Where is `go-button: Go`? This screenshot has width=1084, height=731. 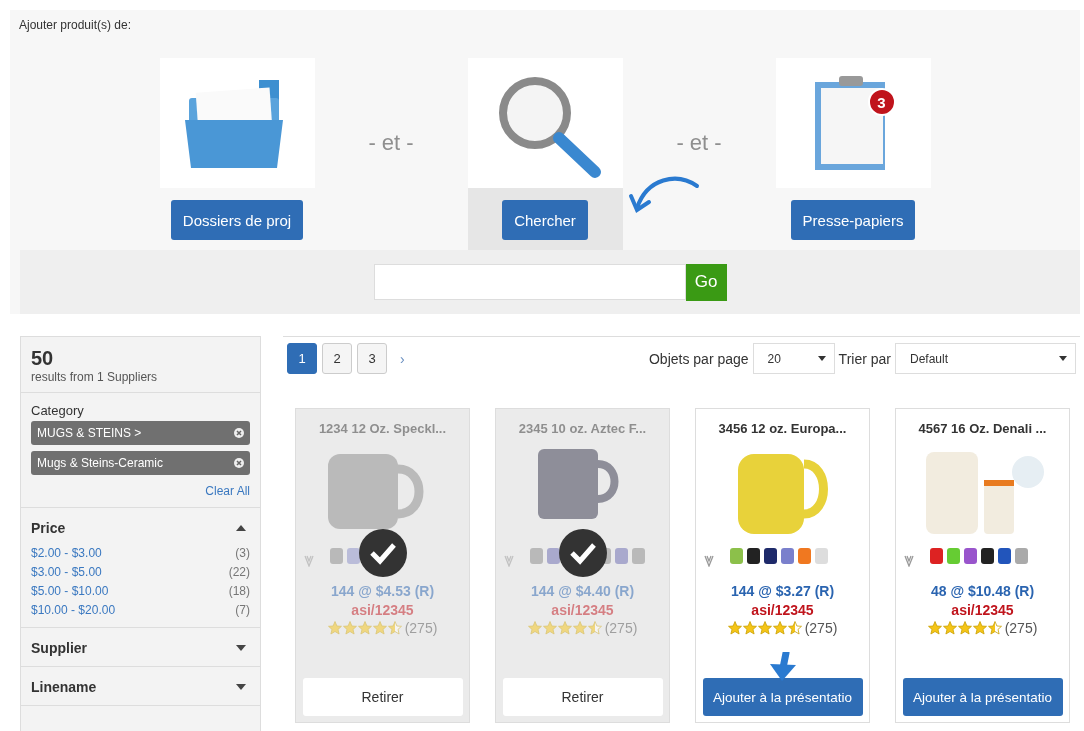
go-button: Go is located at coordinates (706, 282).